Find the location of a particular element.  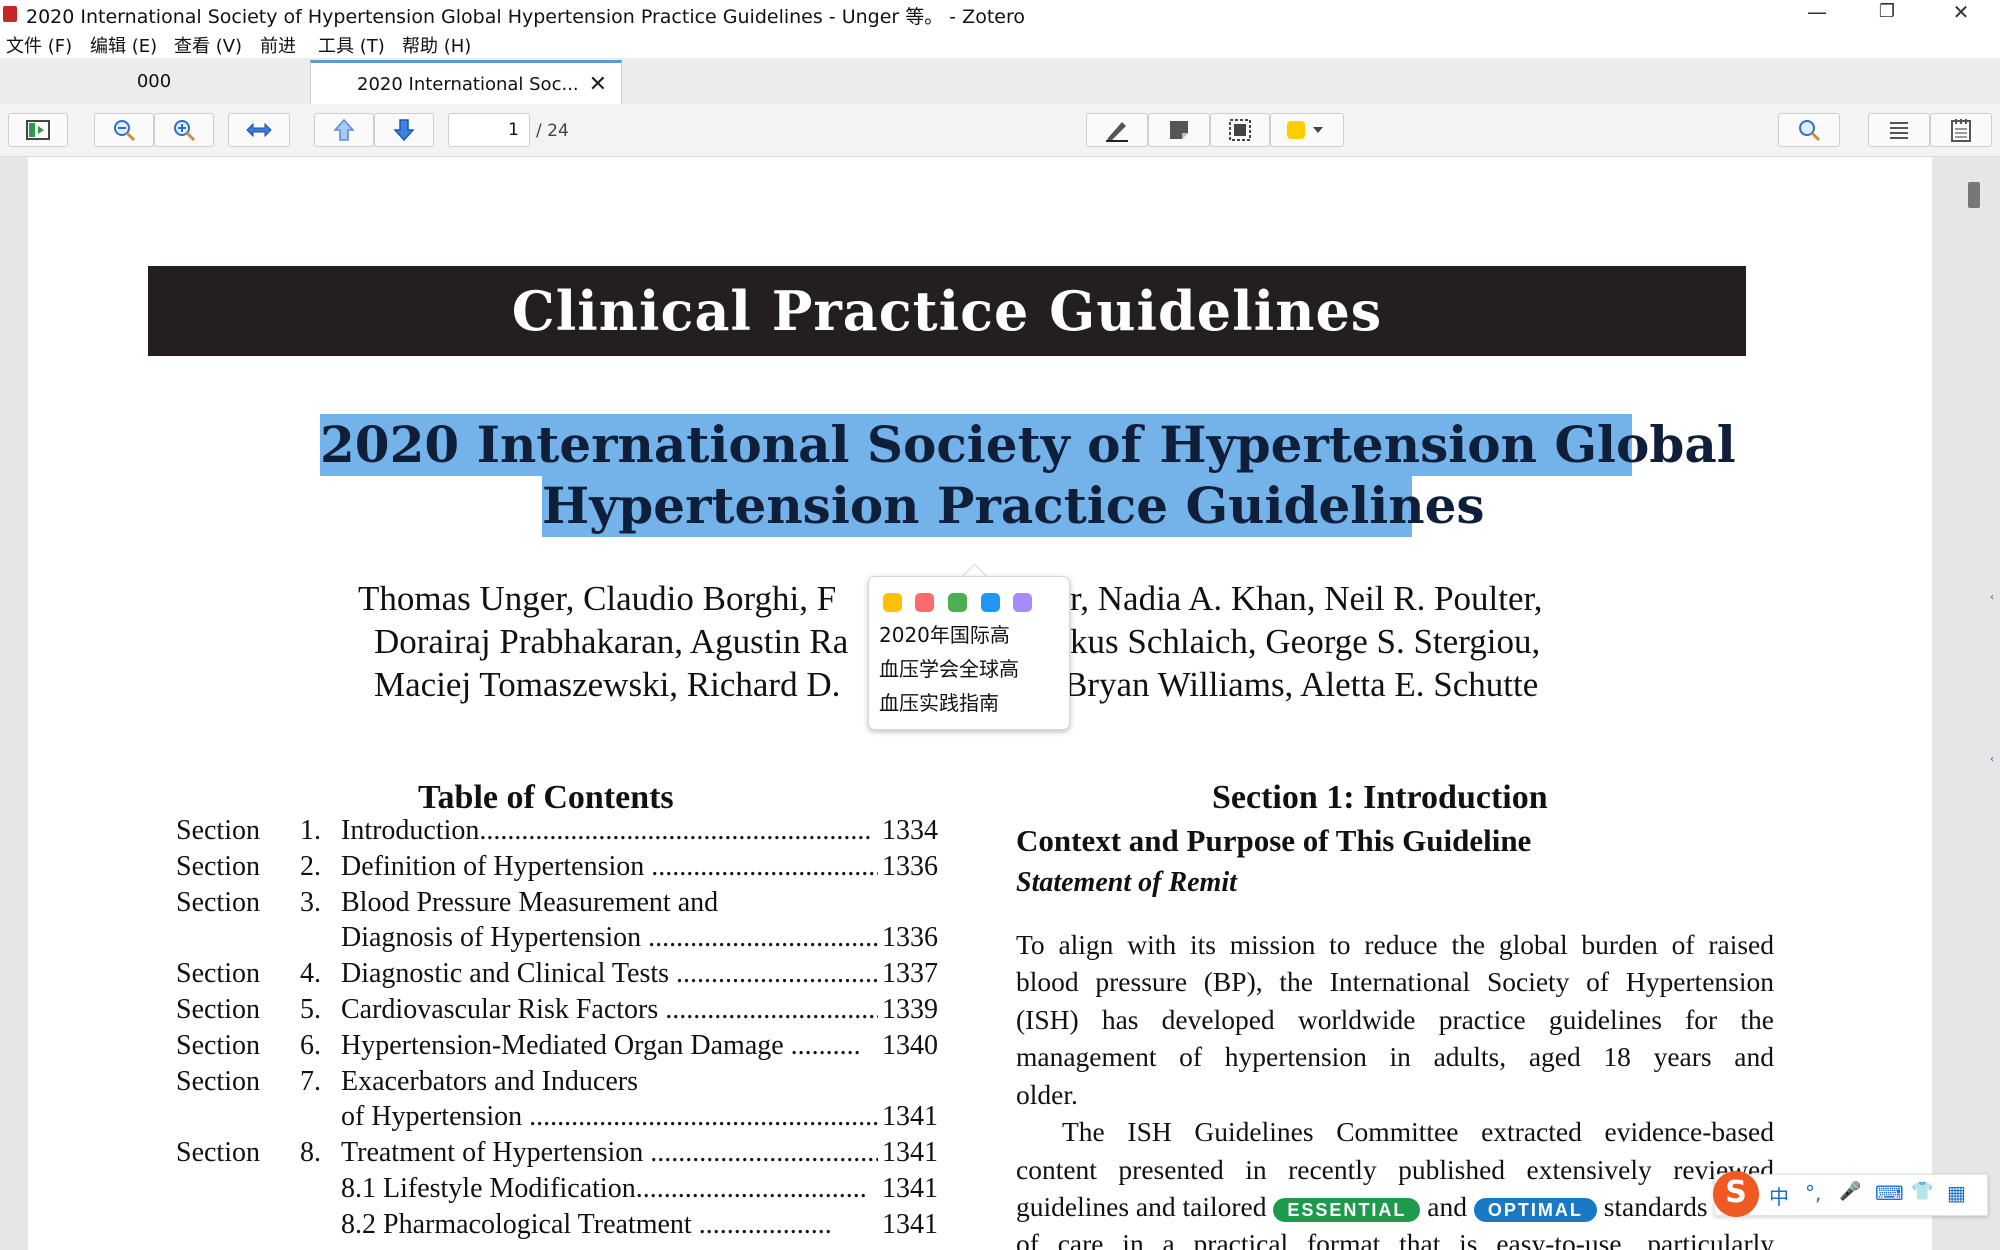

zoom-out-button is located at coordinates (124, 130).